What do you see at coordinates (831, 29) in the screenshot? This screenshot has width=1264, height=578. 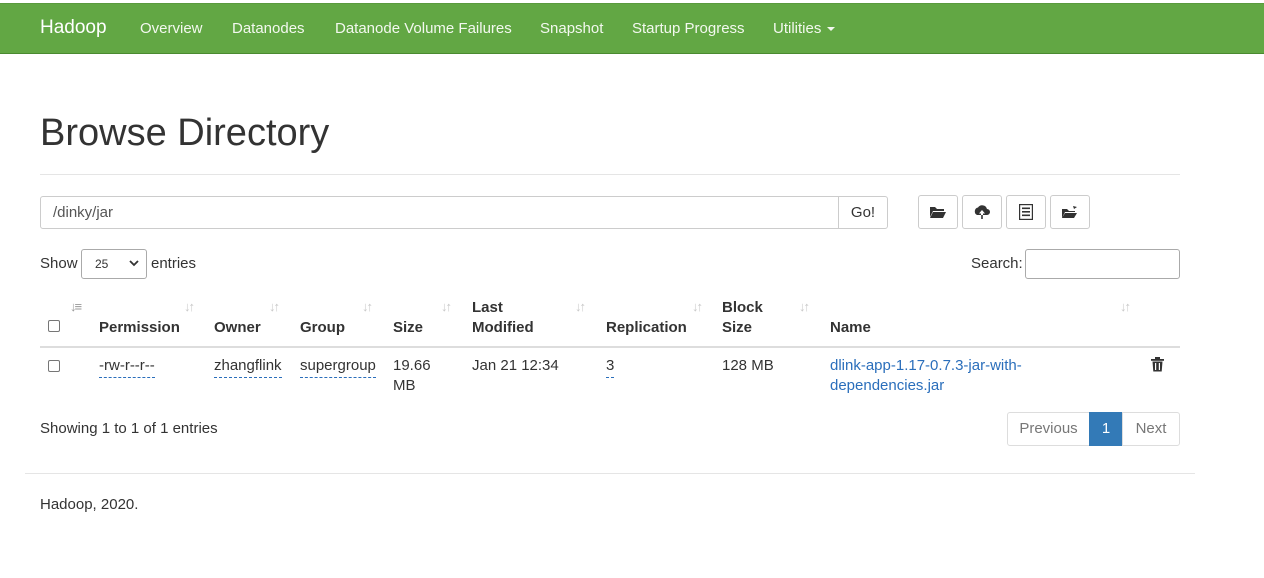 I see `caret-down-icon` at bounding box center [831, 29].